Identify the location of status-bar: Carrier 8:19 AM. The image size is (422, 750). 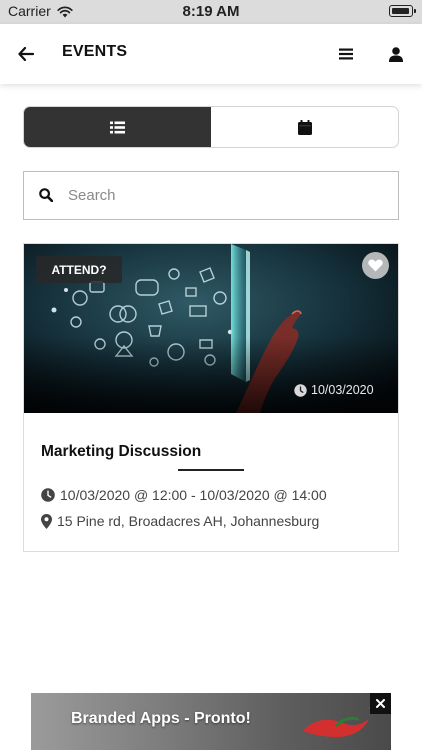
(211, 12).